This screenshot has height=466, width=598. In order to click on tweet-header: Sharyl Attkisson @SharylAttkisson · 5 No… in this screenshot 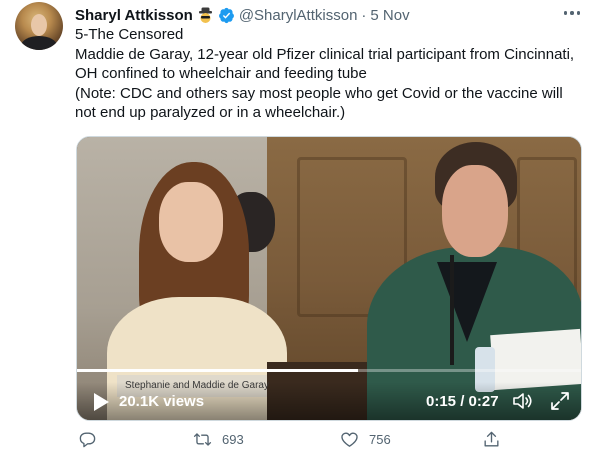, I will do `click(242, 15)`.